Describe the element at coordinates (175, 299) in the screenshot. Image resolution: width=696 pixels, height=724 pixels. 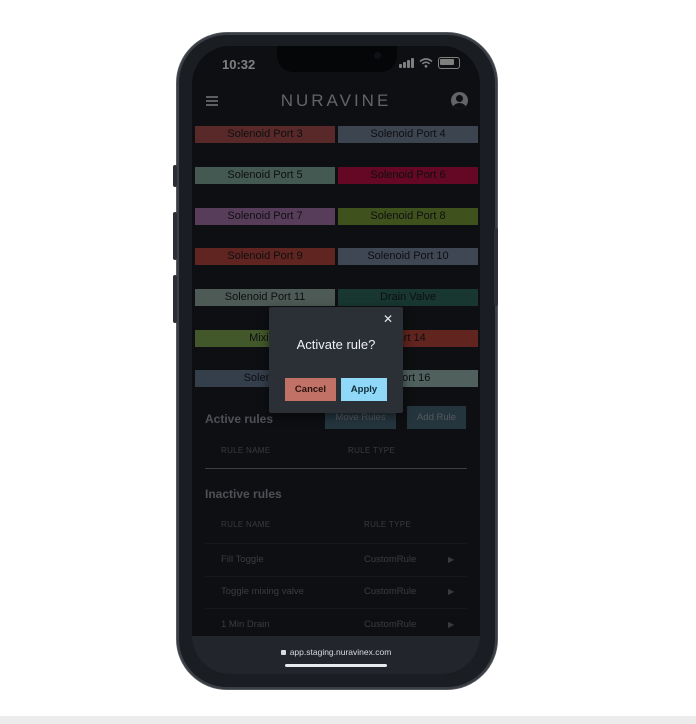
I see `volume-down-button` at that location.